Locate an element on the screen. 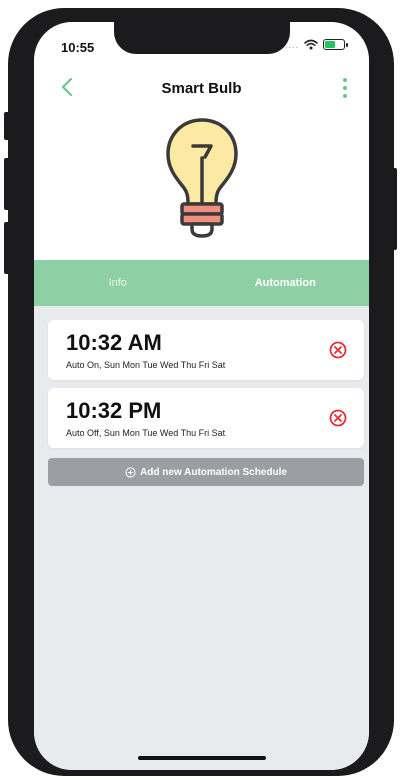 The image size is (401, 781). status-time: 10:55 is located at coordinates (78, 47).